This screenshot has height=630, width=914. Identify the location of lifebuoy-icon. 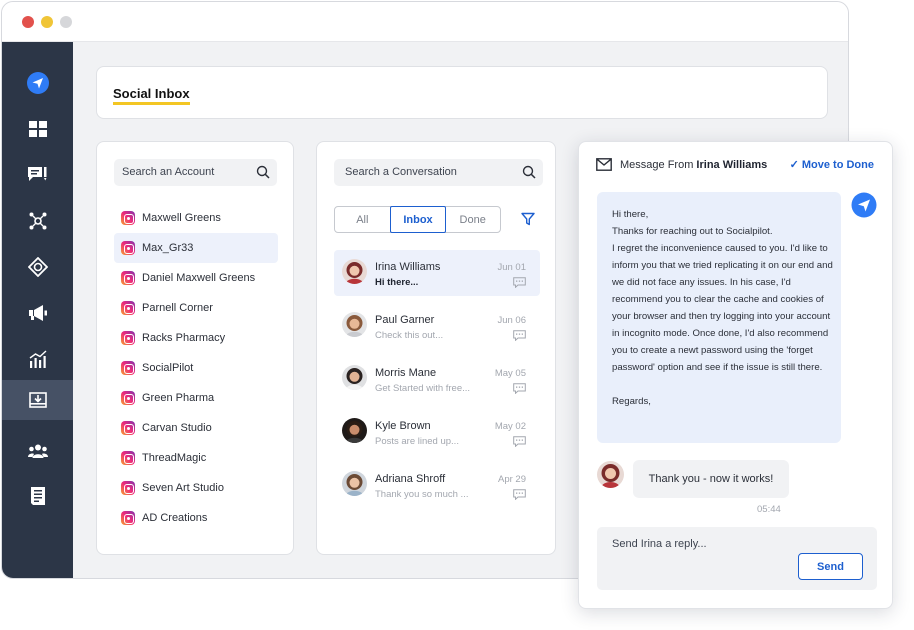
(37, 267).